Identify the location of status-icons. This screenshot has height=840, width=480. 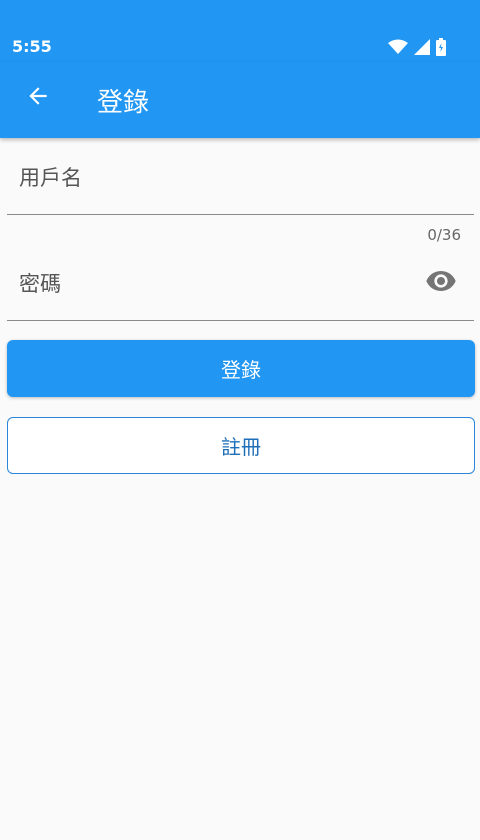
(417, 49).